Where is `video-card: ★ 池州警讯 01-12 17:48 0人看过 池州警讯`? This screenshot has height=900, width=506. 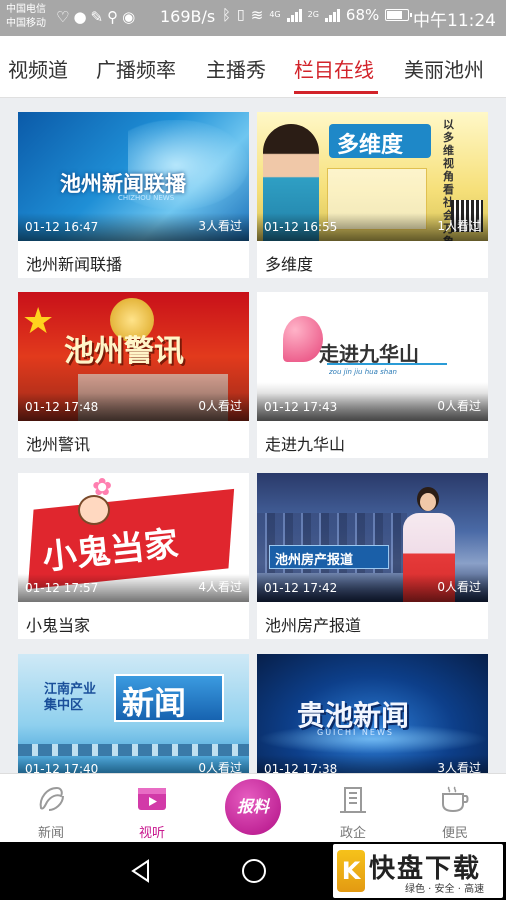 video-card: ★ 池州警讯 01-12 17:48 0人看过 池州警讯 is located at coordinates (133, 375).